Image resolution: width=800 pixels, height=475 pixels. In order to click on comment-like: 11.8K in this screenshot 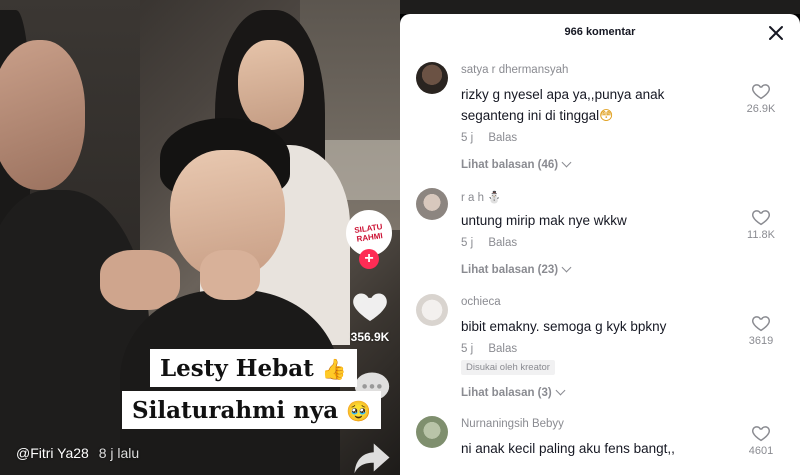, I will do `click(761, 224)`.